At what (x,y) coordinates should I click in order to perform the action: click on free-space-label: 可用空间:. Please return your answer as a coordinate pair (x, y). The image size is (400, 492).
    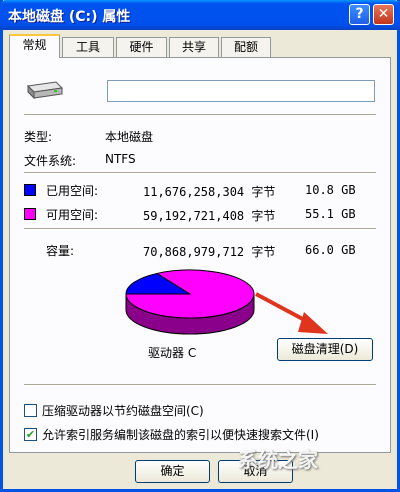
    Looking at the image, I should click on (72, 215).